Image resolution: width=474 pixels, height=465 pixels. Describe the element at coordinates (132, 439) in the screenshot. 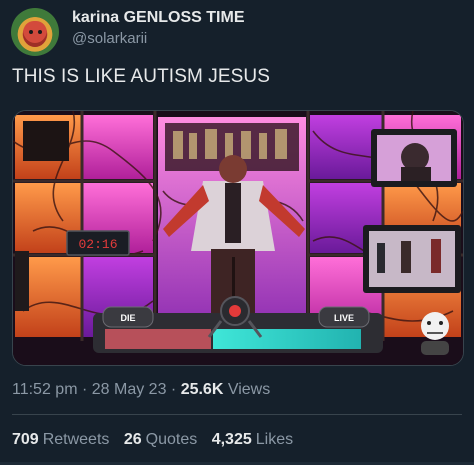

I see `quotes-count: 26` at that location.